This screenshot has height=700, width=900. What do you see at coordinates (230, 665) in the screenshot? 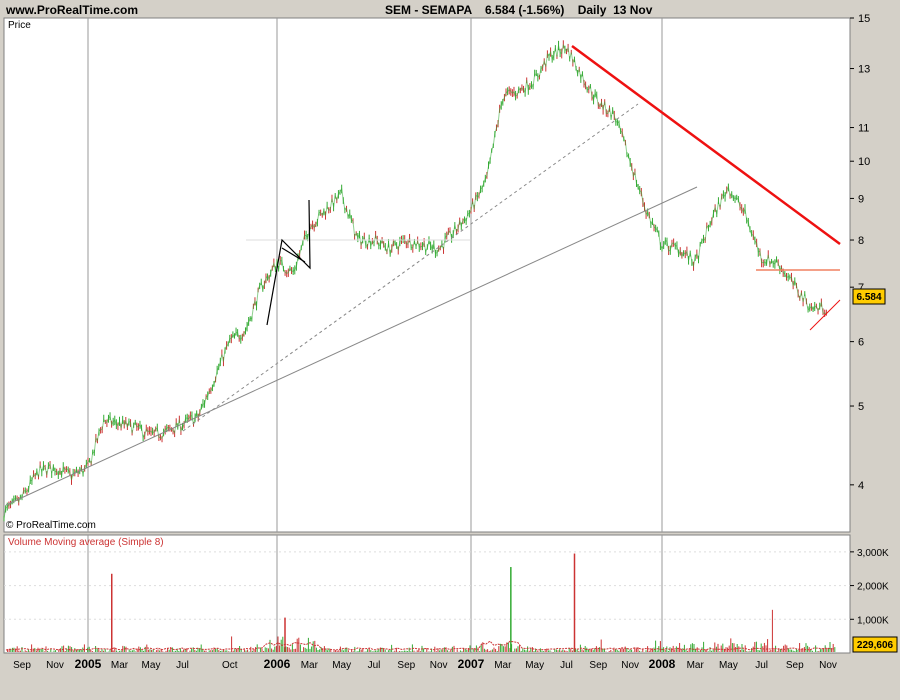
I see `time-tick-label: Oct` at bounding box center [230, 665].